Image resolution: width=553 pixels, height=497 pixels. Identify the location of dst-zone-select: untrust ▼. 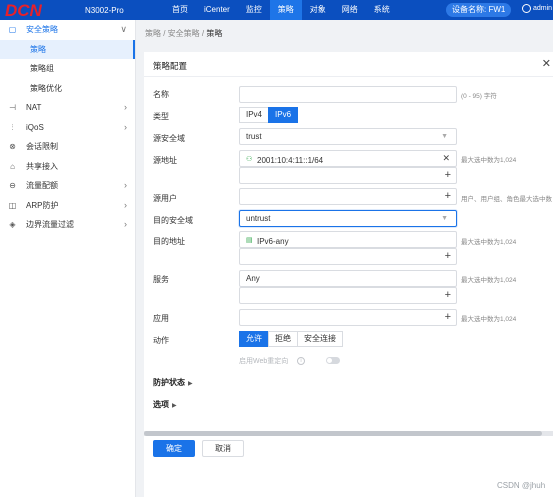
(348, 218).